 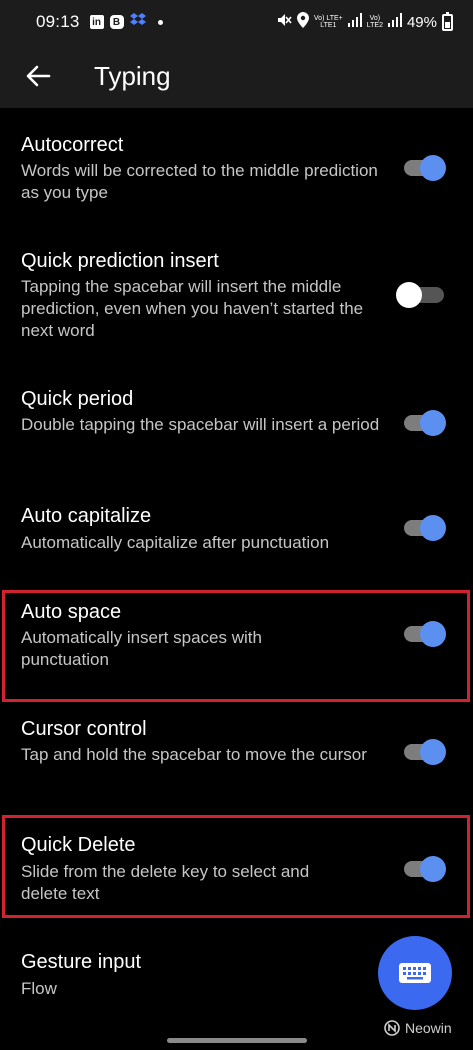 What do you see at coordinates (84, 729) in the screenshot?
I see `setting-title: Cursor control` at bounding box center [84, 729].